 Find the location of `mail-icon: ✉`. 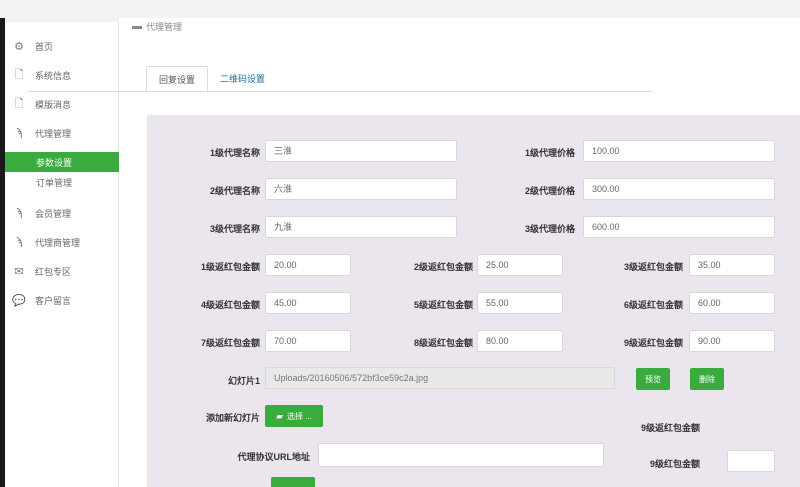

mail-icon: ✉ is located at coordinates (19, 271).